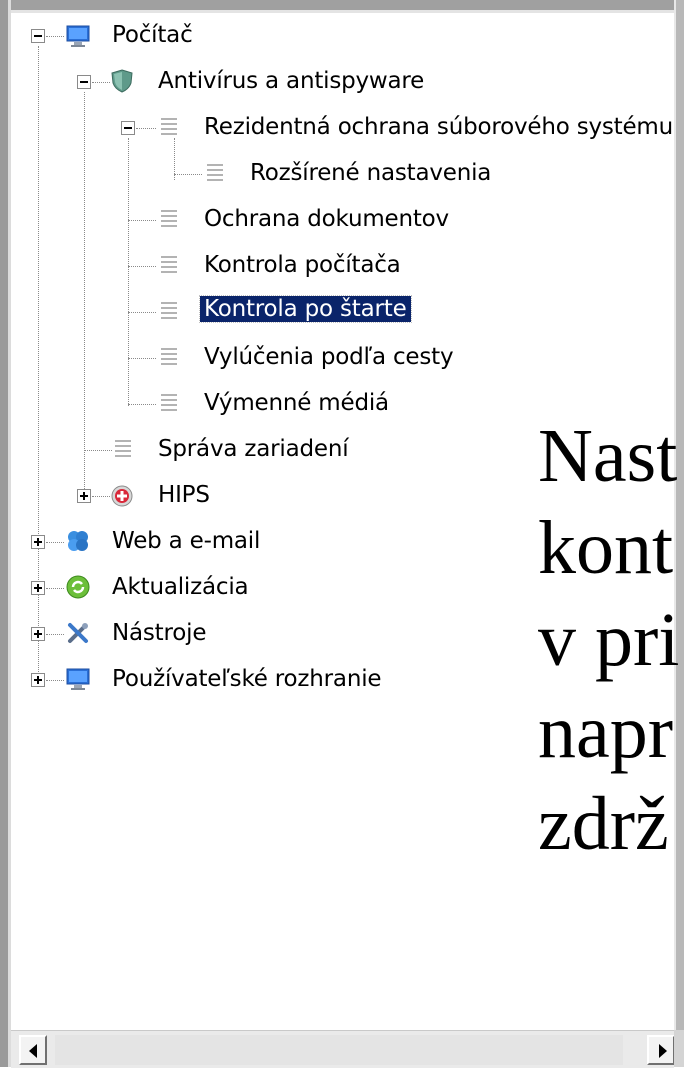  Describe the element at coordinates (78, 541) in the screenshot. I see `globe-icon` at that location.